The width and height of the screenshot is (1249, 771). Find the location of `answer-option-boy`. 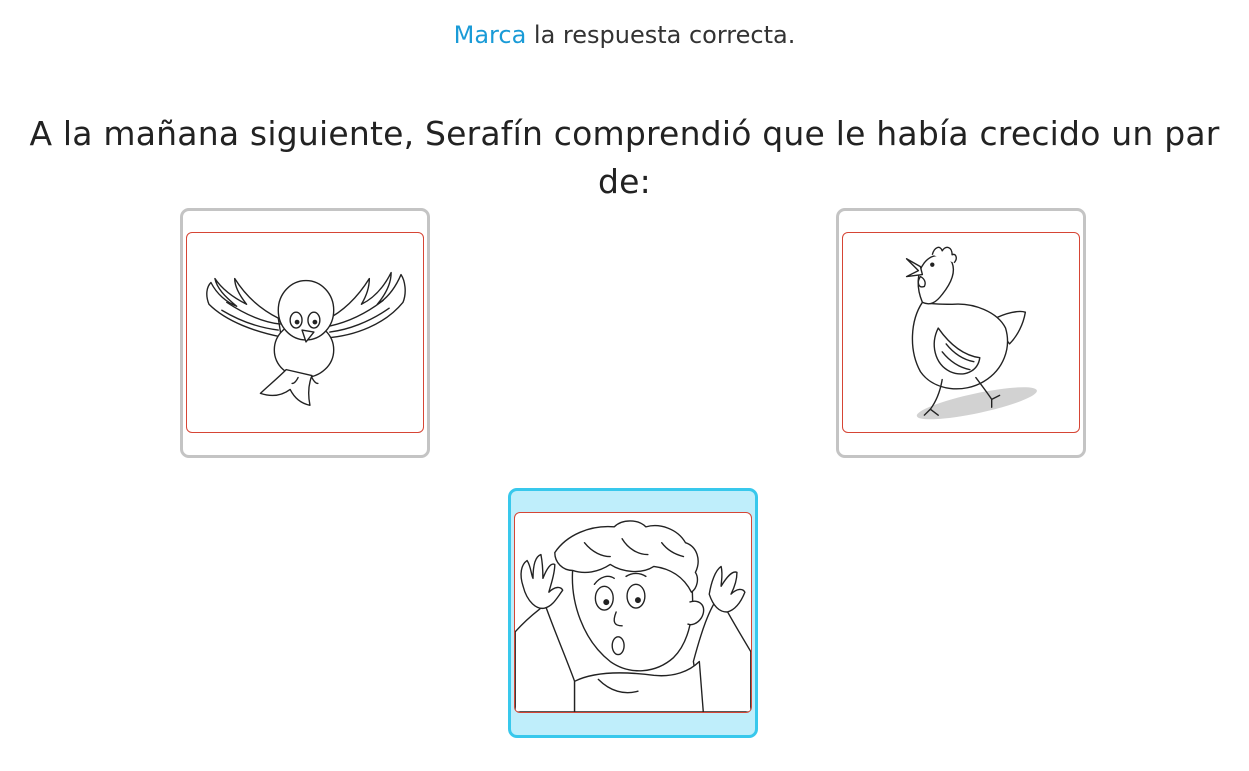

answer-option-boy is located at coordinates (633, 613).